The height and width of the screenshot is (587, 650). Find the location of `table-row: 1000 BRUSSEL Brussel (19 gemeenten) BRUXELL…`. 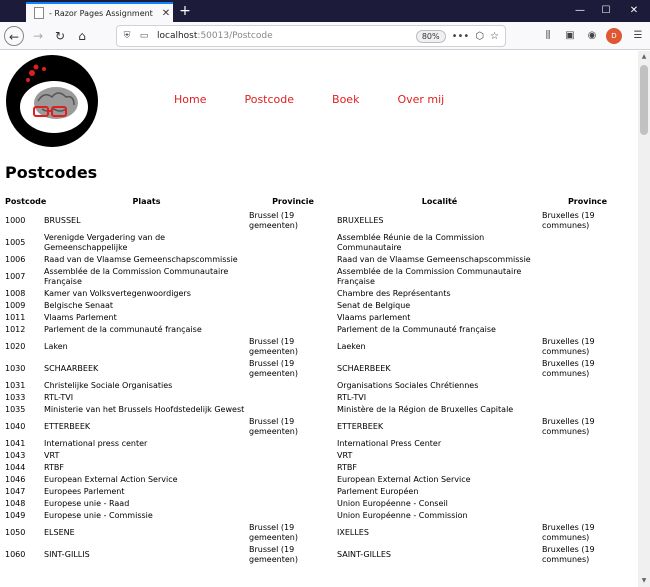

table-row: 1000 BRUSSEL Brussel (19 gemeenten) BRUXELL… is located at coordinates (319, 221).